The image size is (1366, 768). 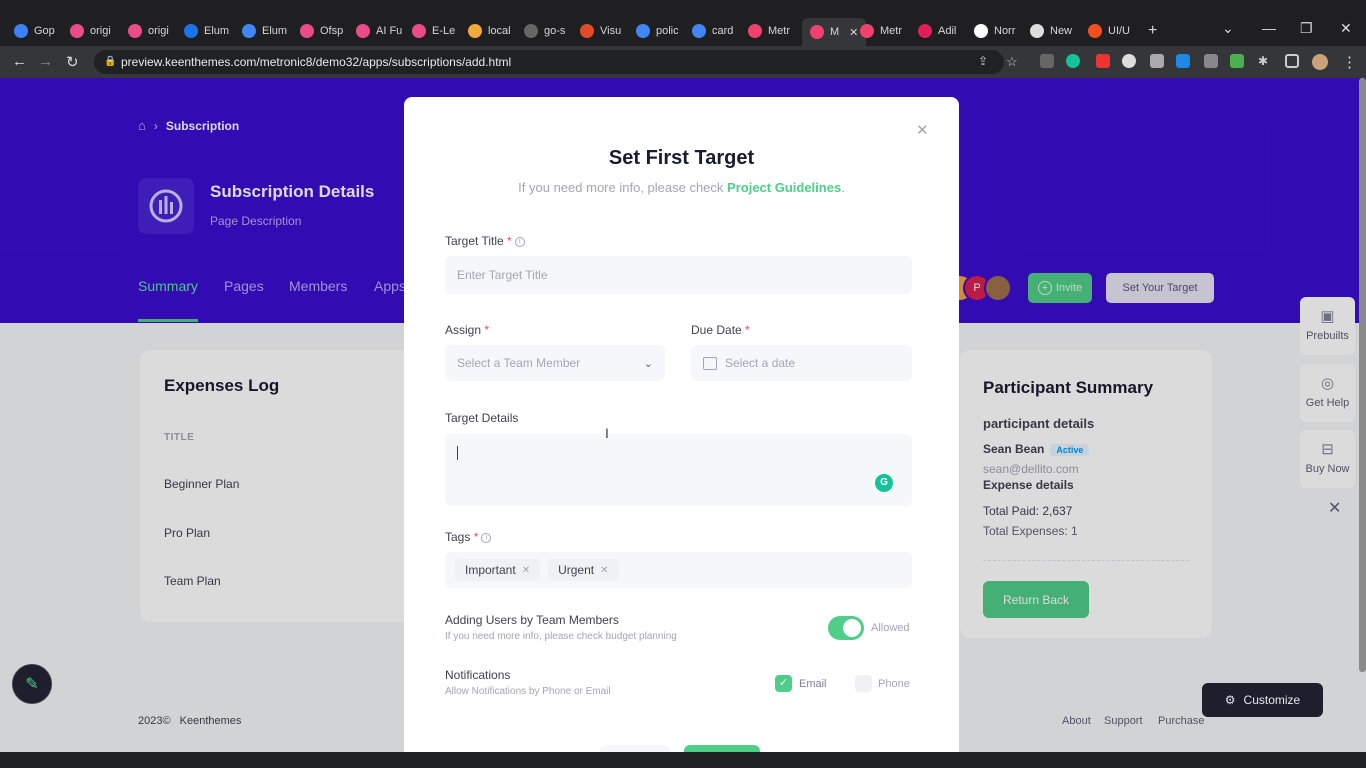 What do you see at coordinates (681, 158) in the screenshot?
I see `modal-title: Set First Target` at bounding box center [681, 158].